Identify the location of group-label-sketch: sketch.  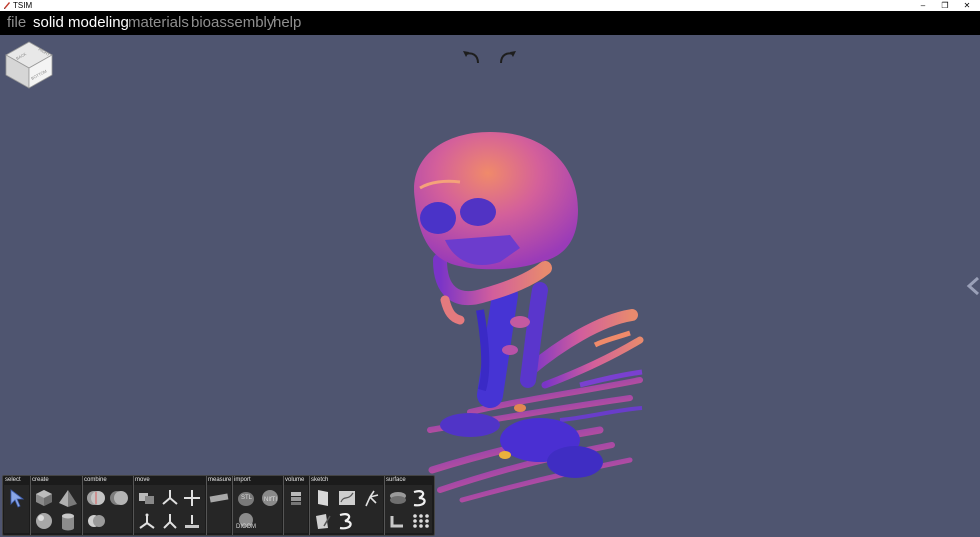
(320, 480).